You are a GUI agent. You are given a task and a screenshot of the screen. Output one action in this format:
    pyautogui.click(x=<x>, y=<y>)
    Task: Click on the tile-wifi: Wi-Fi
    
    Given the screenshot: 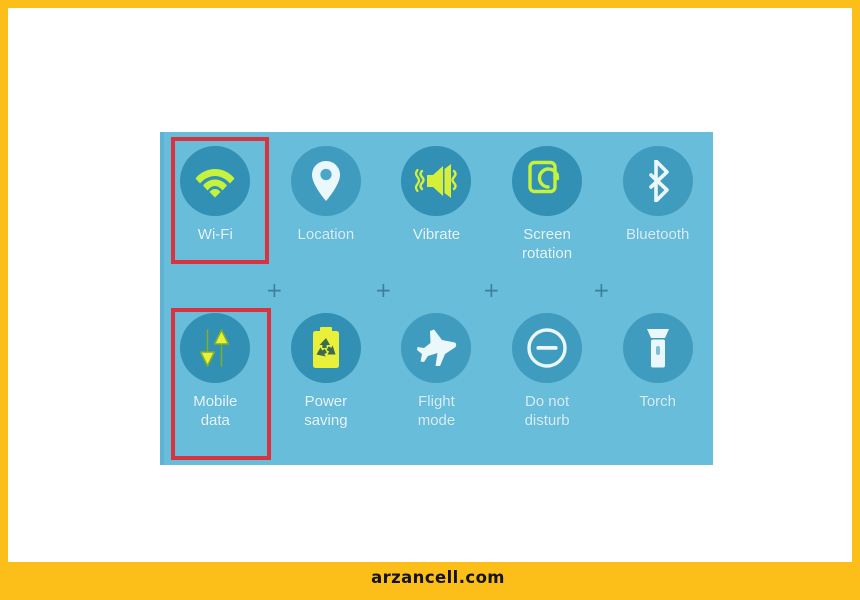 What is the action you would take?
    pyautogui.click(x=215, y=195)
    